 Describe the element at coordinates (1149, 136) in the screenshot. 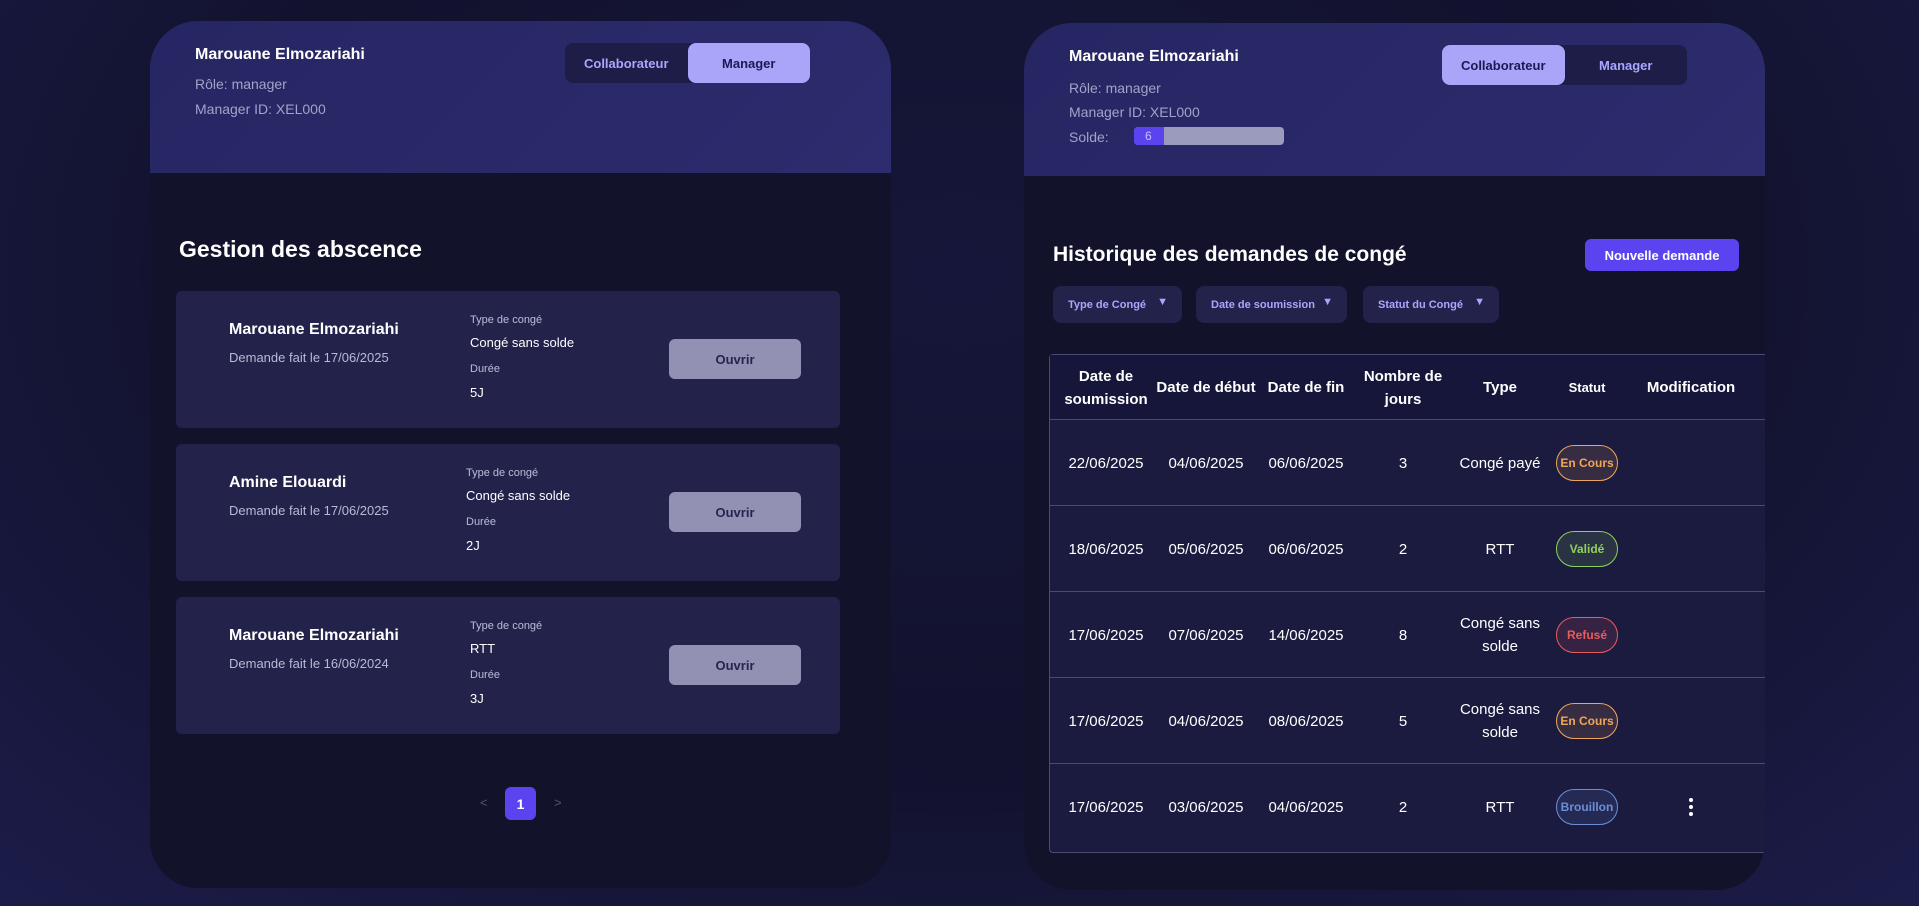

I see `solde-progress-fill: 6` at that location.